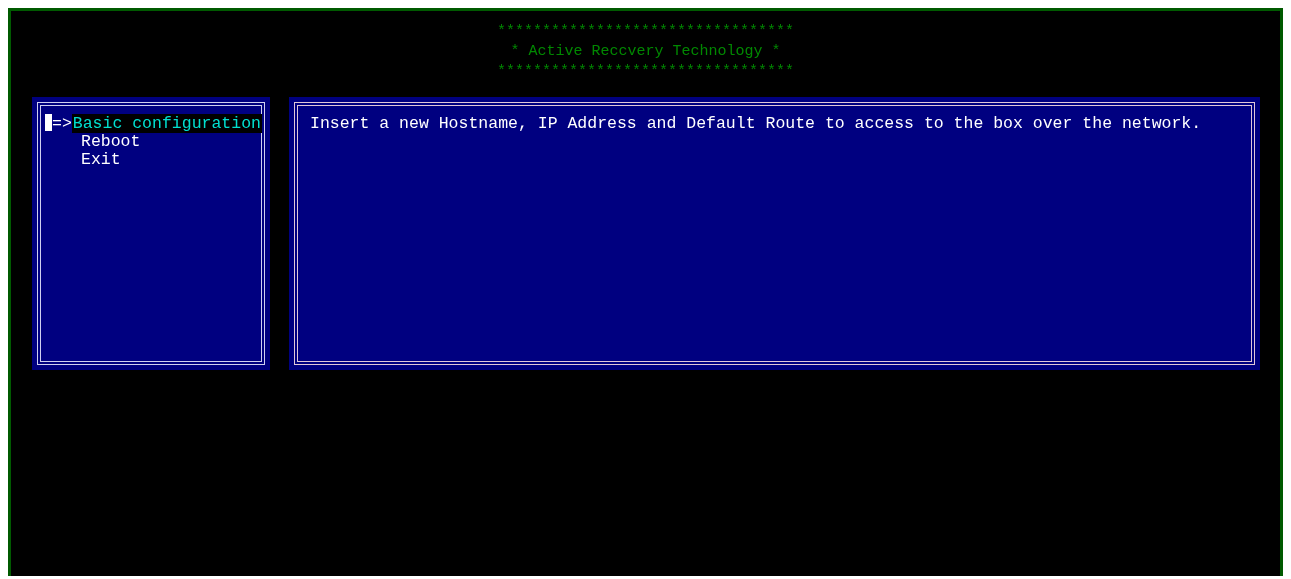  I want to click on menu-item: Basic configuration, so click(166, 123).